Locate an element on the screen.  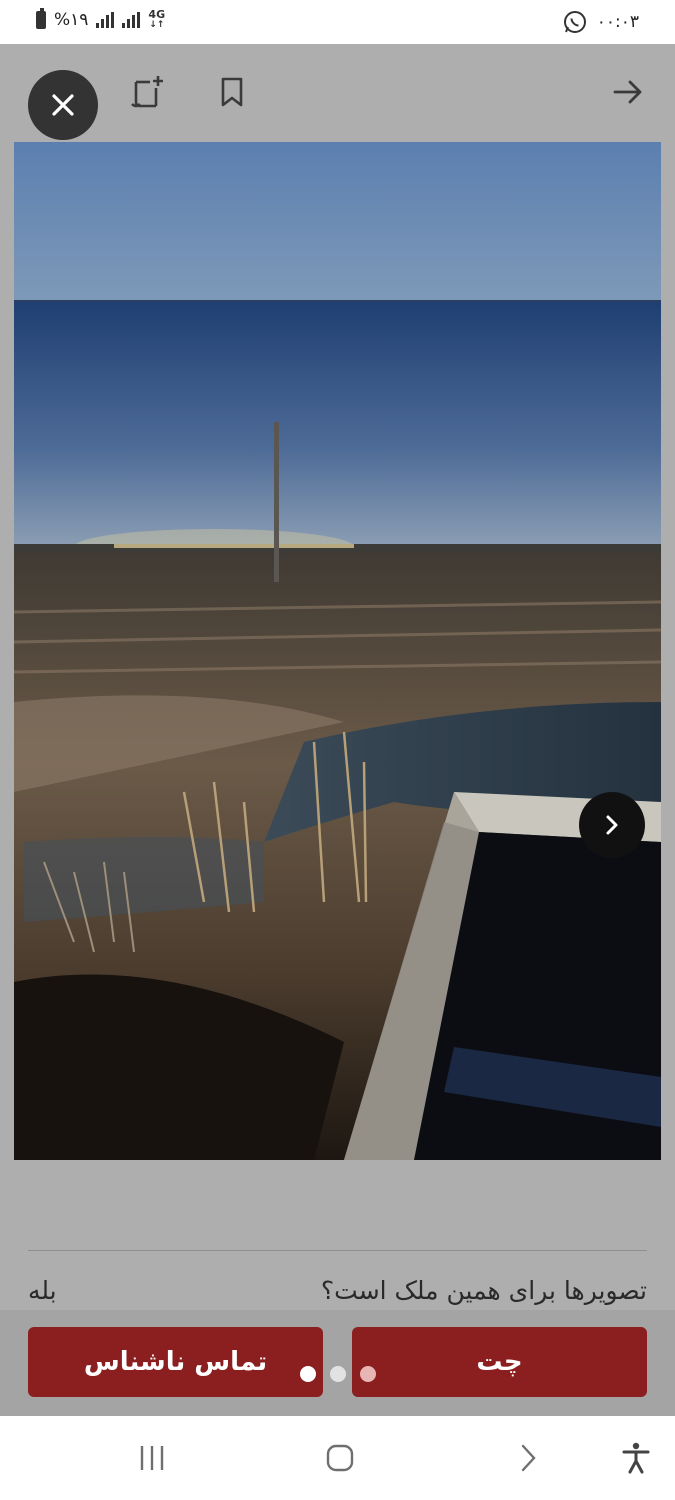
chevron-right-icon is located at coordinates (612, 825).